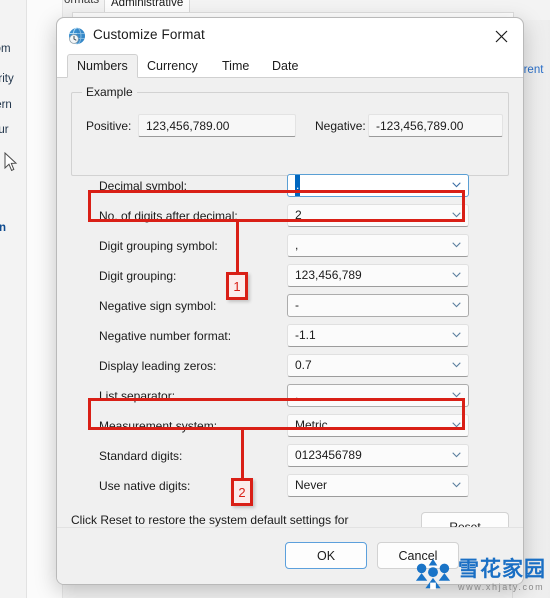 Image resolution: width=550 pixels, height=598 pixels. Describe the element at coordinates (378, 335) in the screenshot. I see `combo-negative-number-format: -1.1` at that location.